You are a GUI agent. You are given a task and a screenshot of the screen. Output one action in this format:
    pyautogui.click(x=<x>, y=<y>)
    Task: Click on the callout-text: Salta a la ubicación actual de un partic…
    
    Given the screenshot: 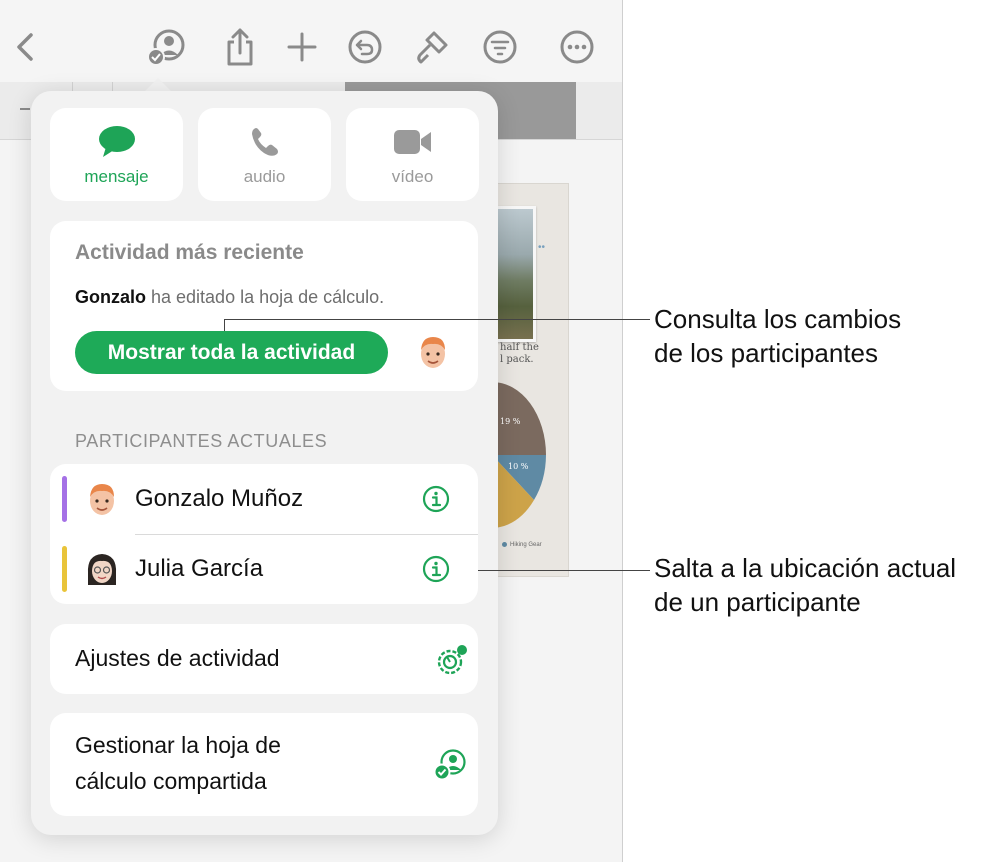 What is the action you would take?
    pyautogui.click(x=805, y=585)
    